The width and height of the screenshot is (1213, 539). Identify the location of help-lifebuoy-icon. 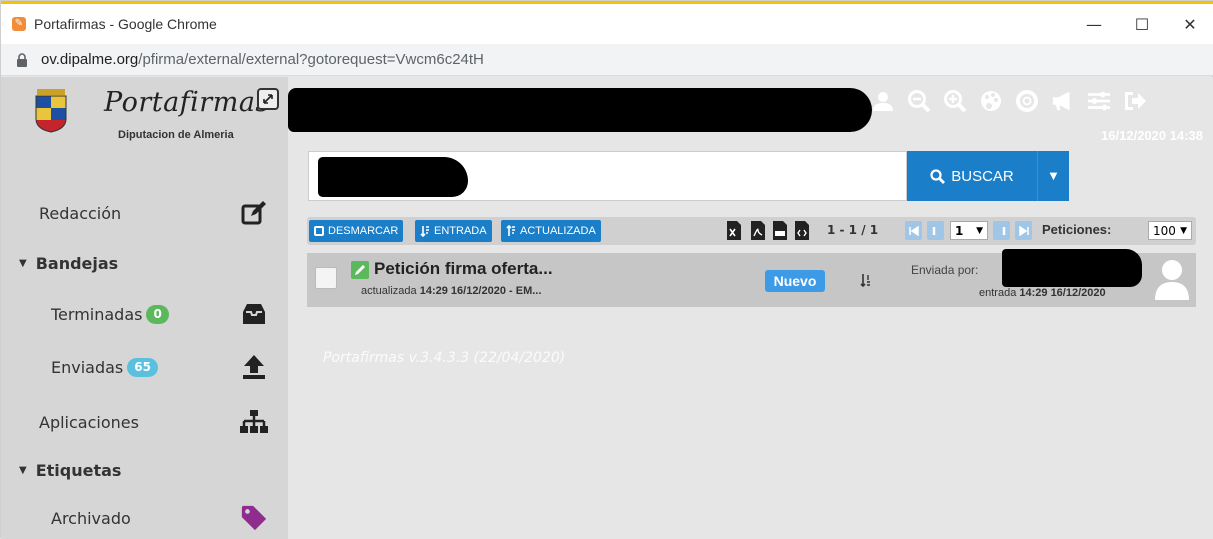
(1027, 101).